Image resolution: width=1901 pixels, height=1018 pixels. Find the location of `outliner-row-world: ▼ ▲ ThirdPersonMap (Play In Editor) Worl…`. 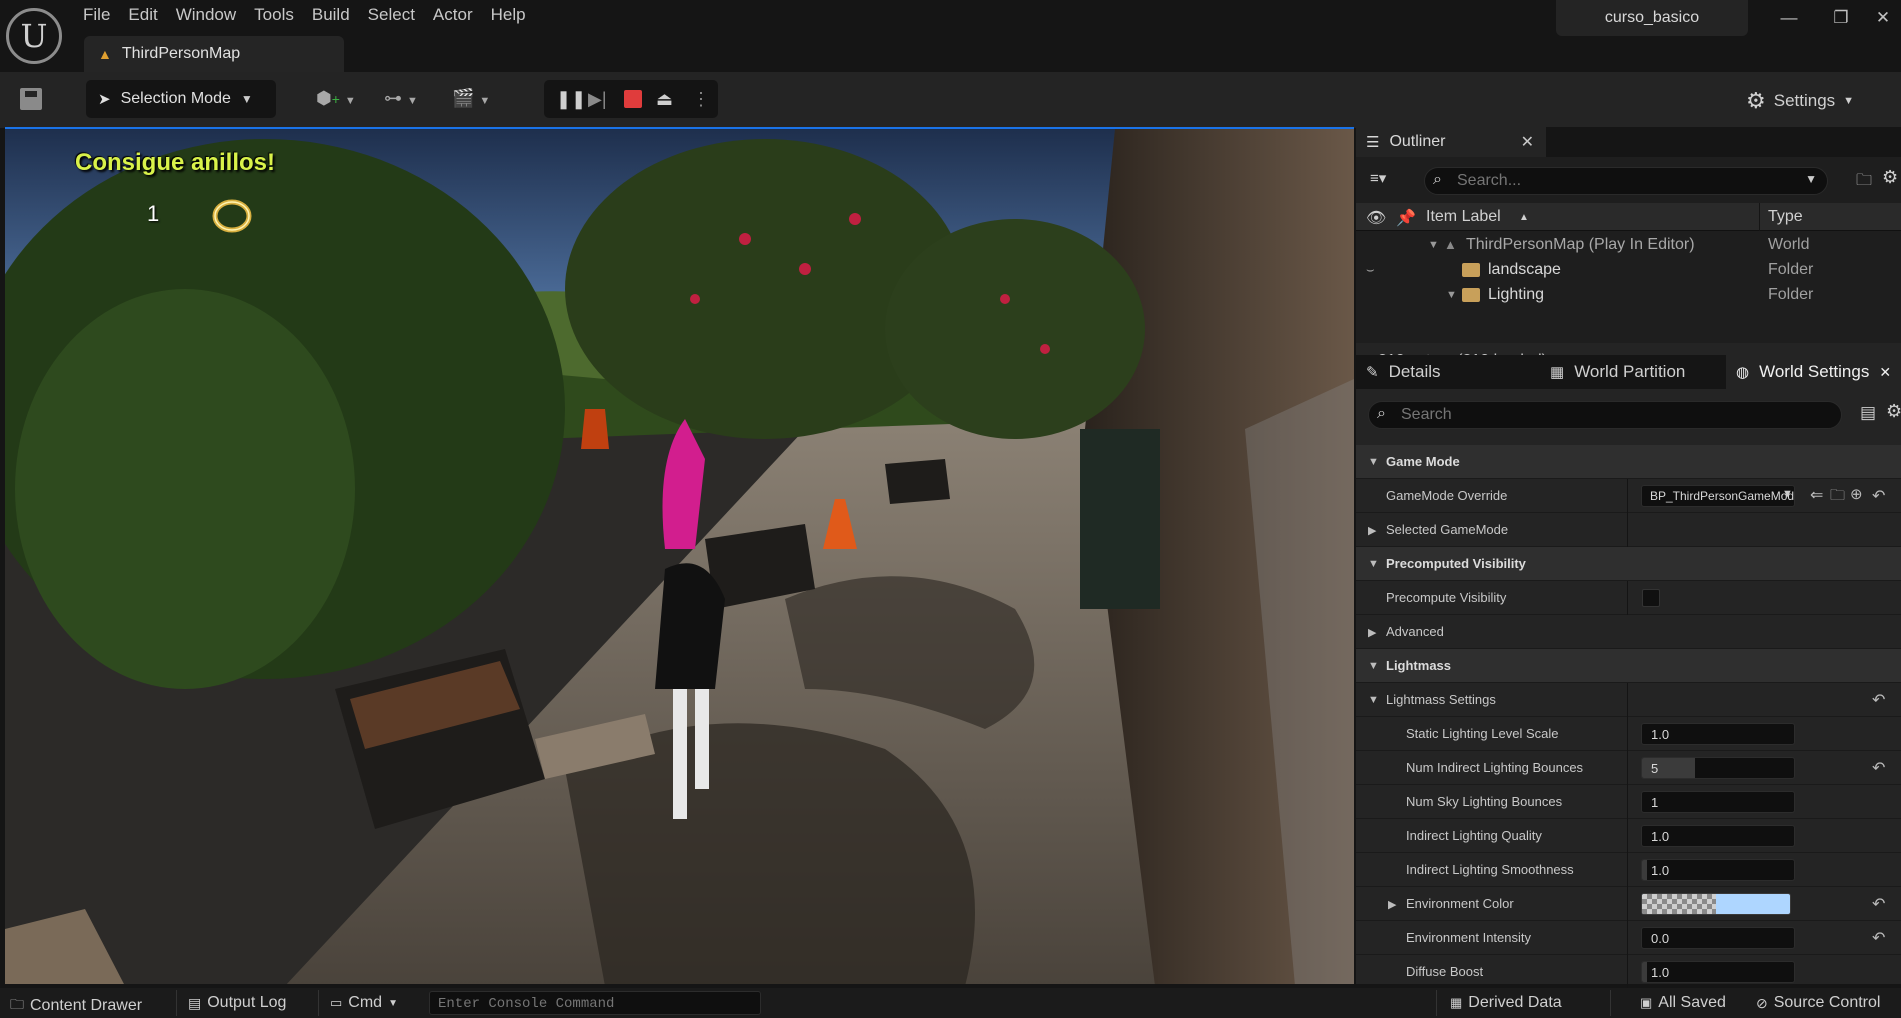

outliner-row-world: ▼ ▲ ThirdPersonMap (Play In Editor) Worl… is located at coordinates (1628, 245).